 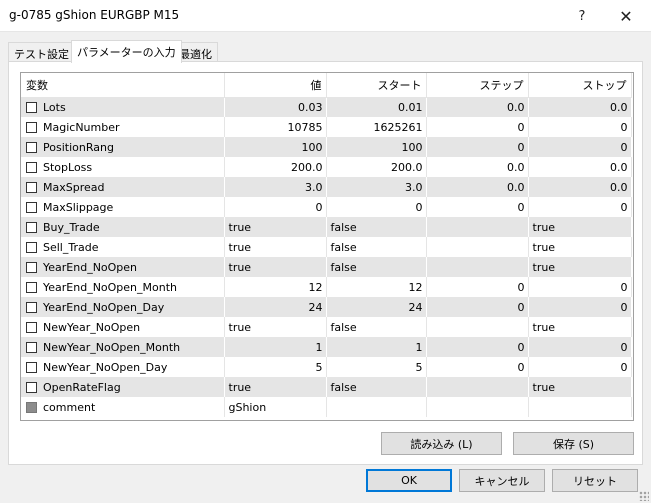 I want to click on parameter-start-cell: 1625261, so click(x=376, y=127).